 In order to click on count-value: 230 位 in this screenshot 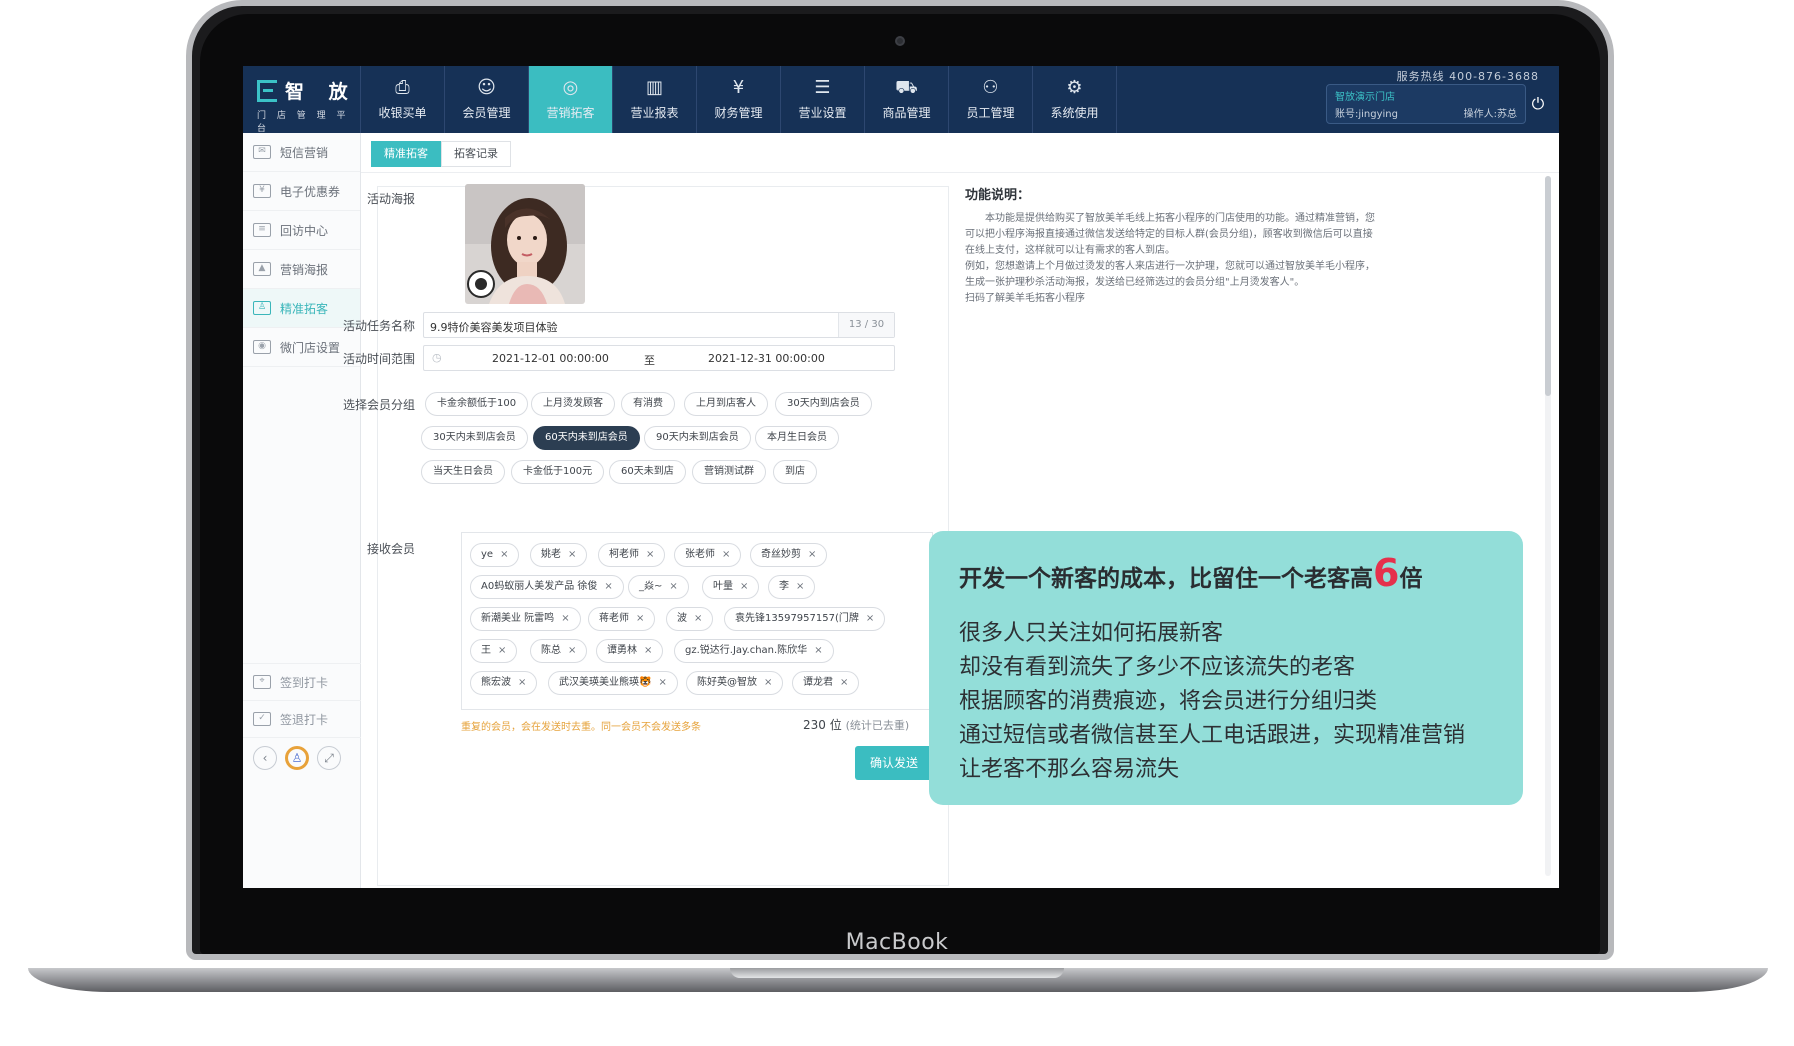, I will do `click(822, 725)`.